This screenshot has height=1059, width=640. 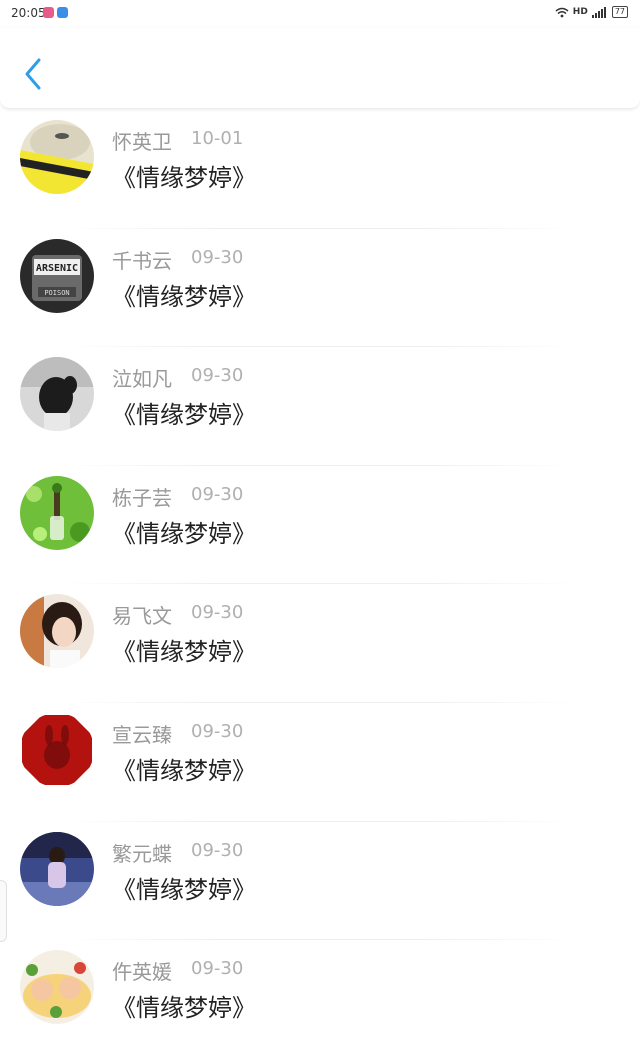 I want to click on message-date: 10-01, so click(x=217, y=138).